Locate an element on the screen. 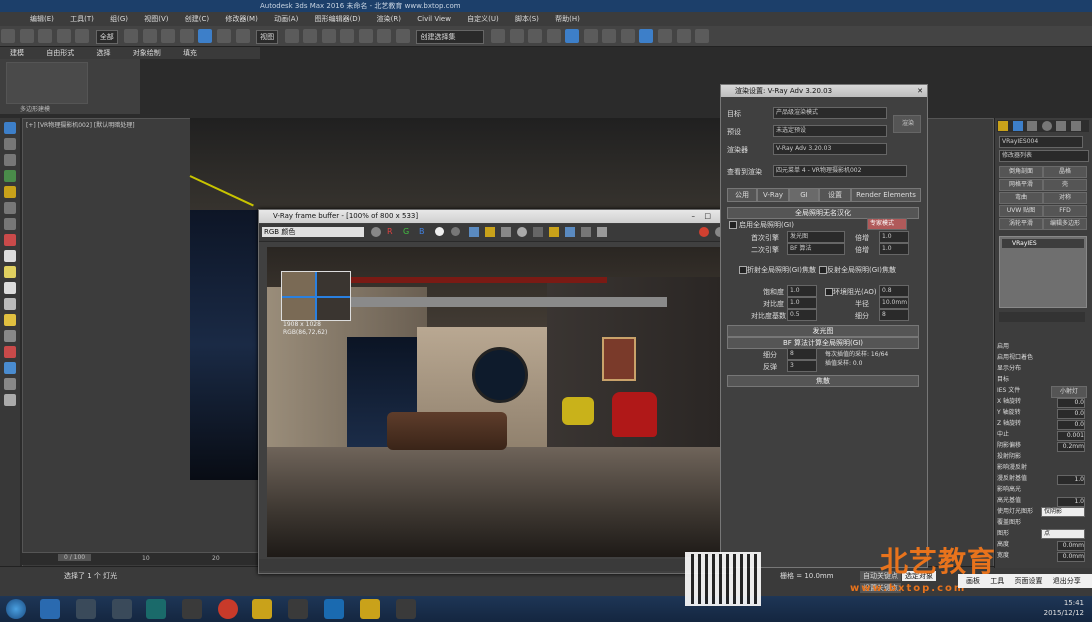 The image size is (1092, 622). primary-mult-input: 1.0 is located at coordinates (894, 237).